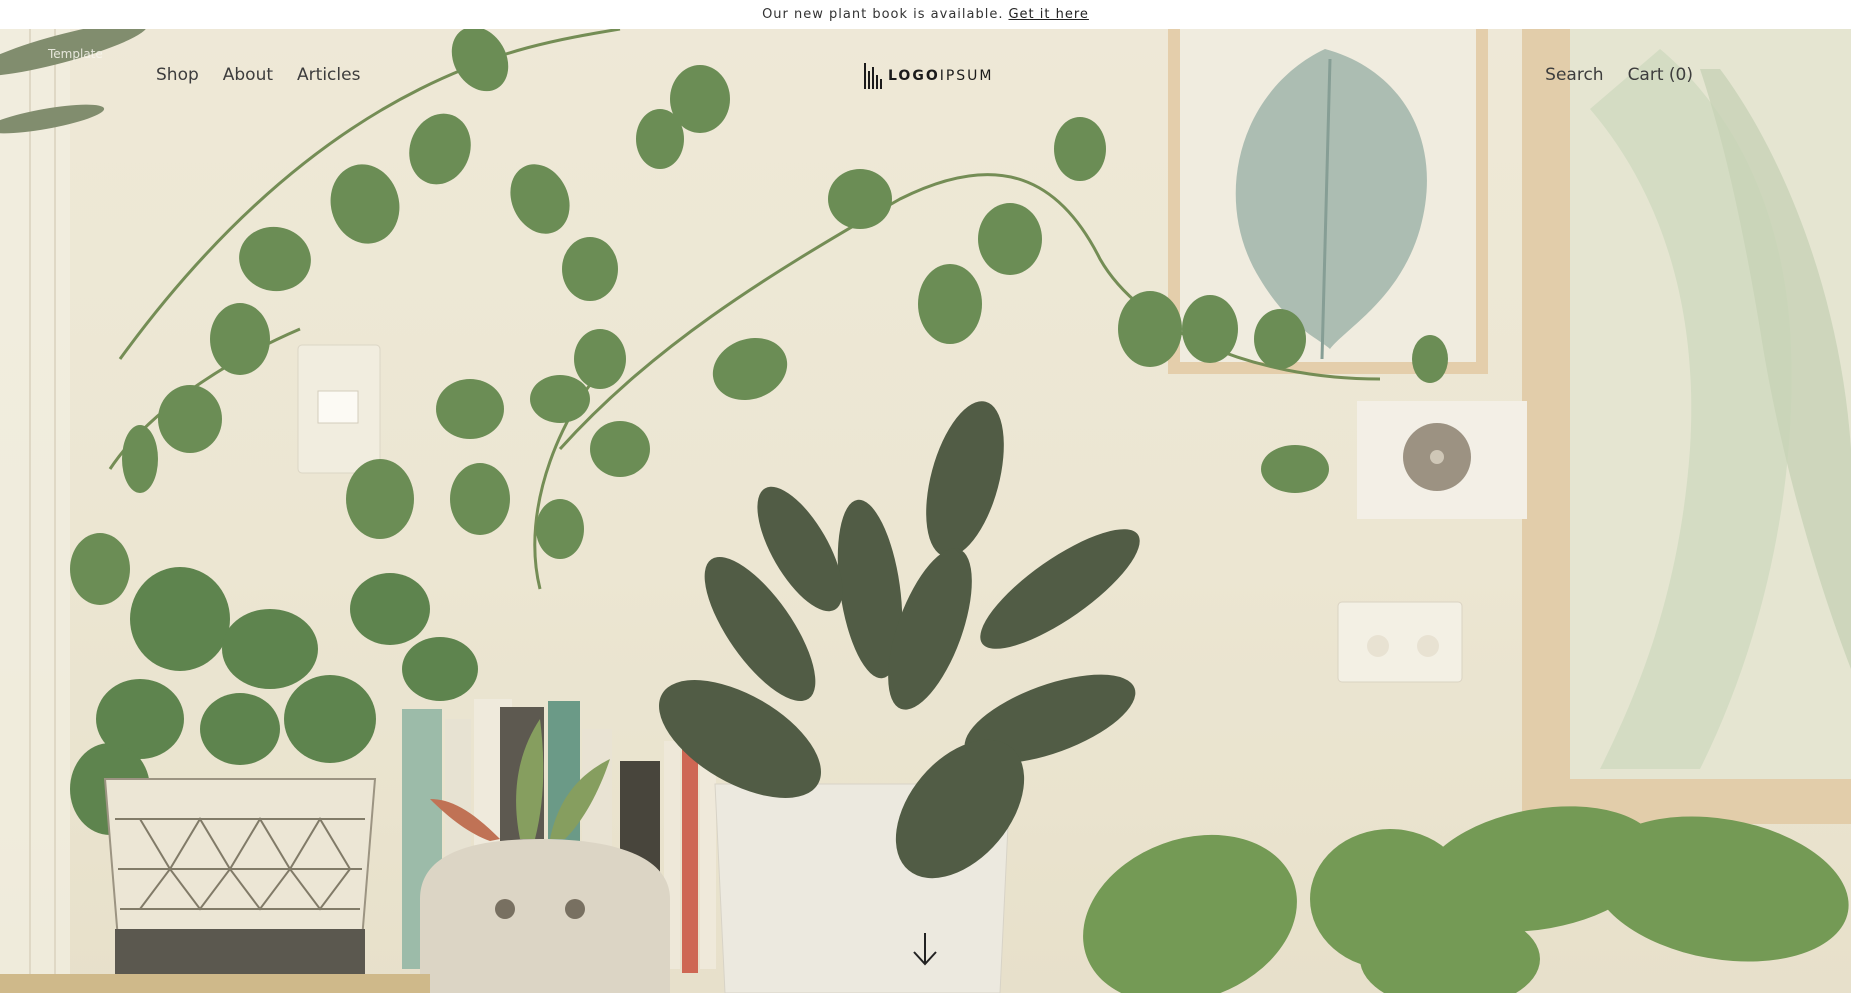  I want to click on nav-item-about: About, so click(248, 75).